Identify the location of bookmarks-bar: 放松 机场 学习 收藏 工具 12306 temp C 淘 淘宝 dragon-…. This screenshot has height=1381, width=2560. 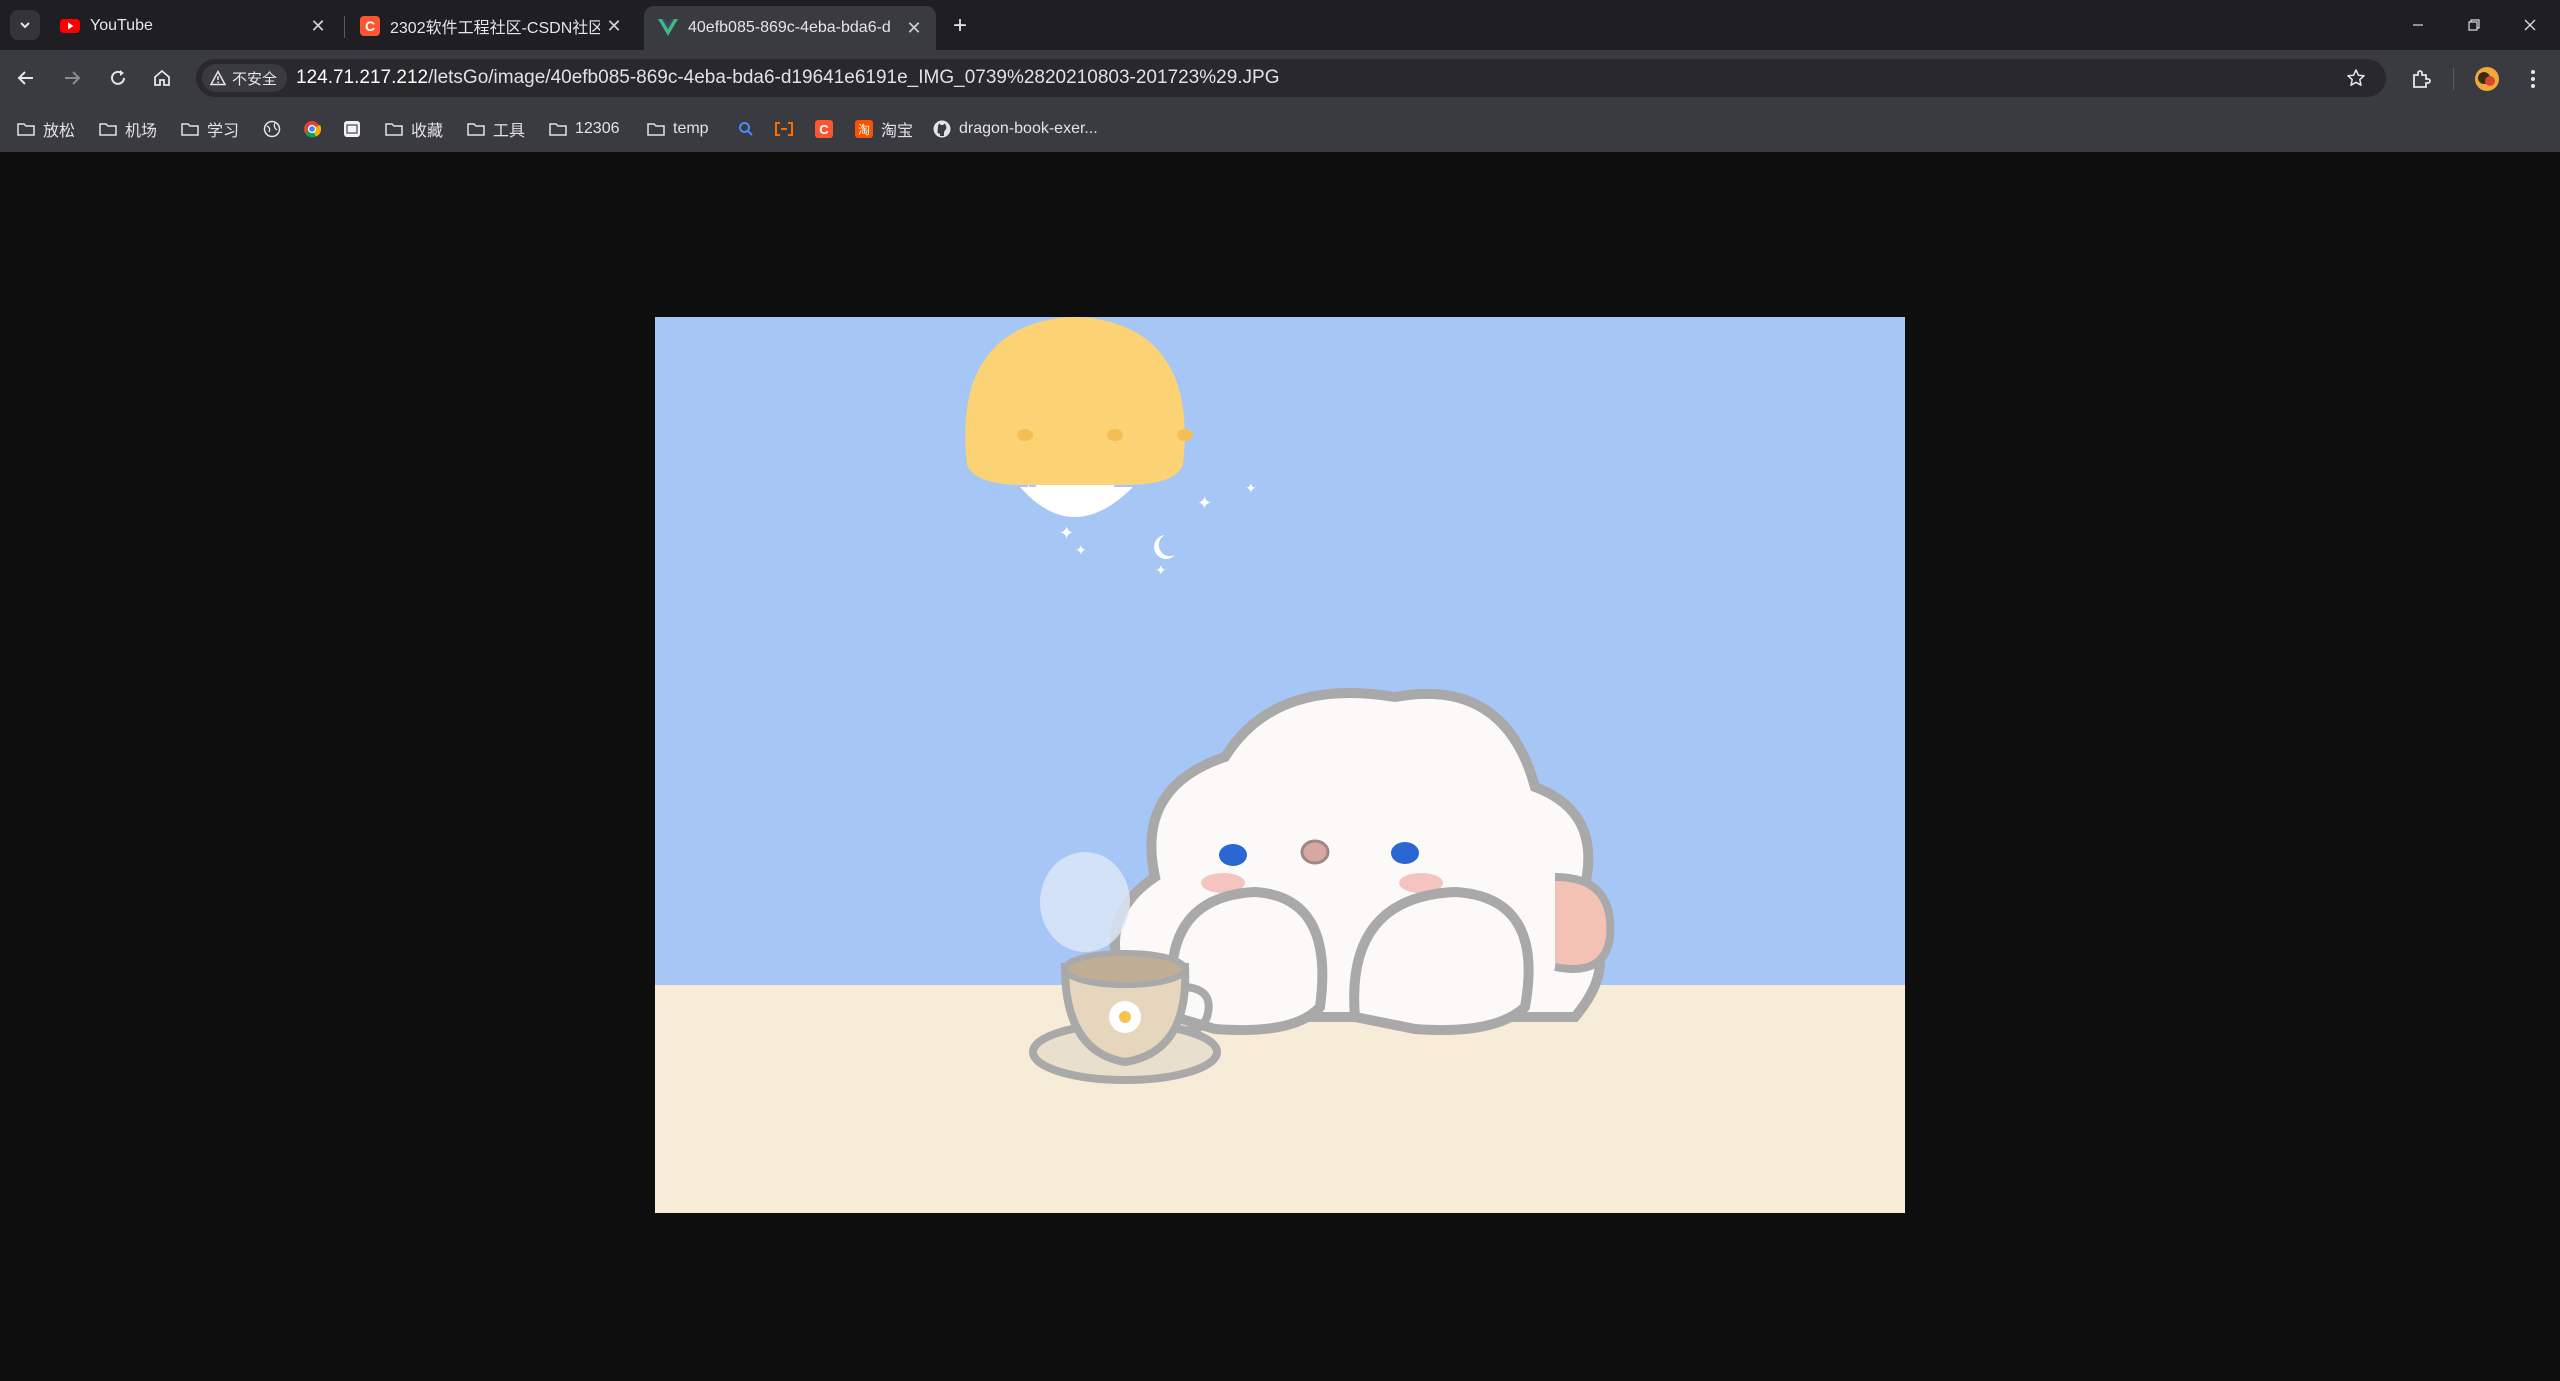
(1280, 129).